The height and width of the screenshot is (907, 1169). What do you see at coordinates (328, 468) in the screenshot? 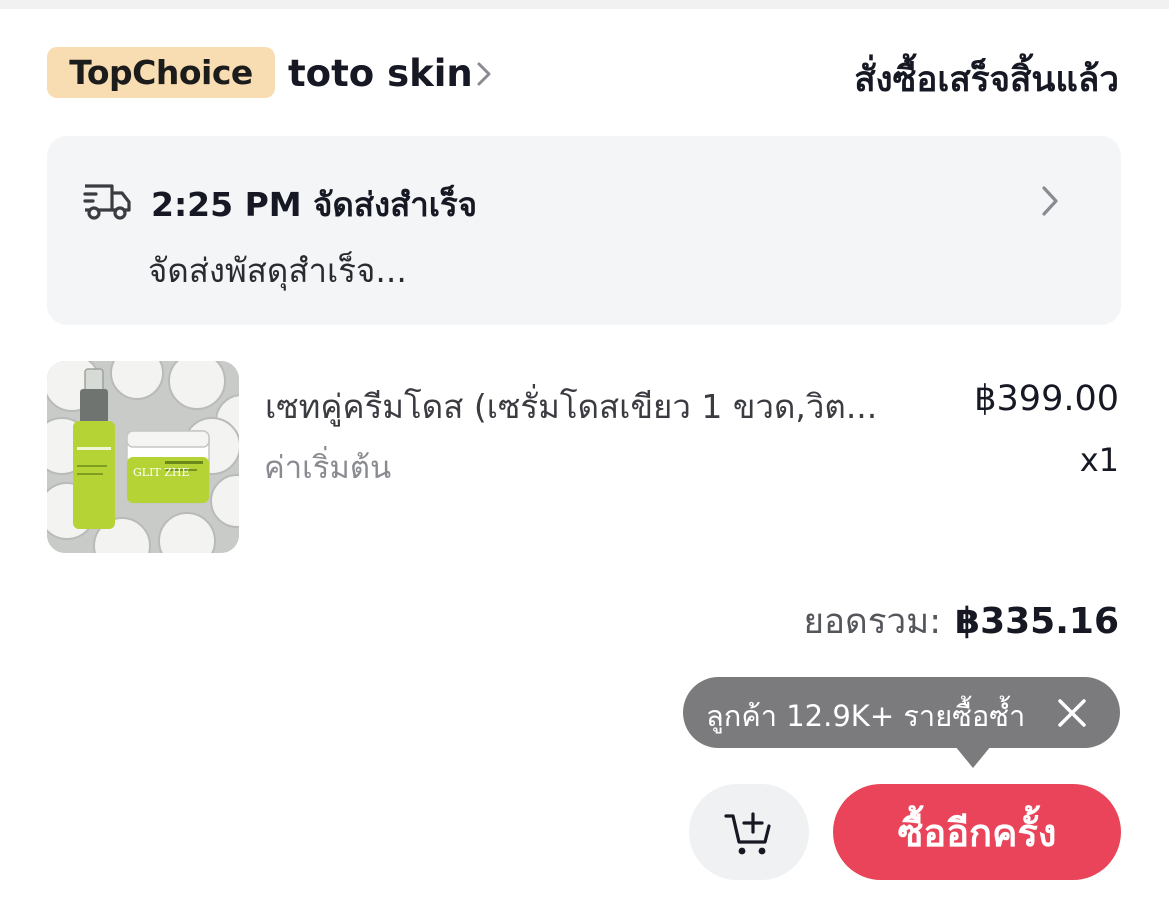
I see `product-variant: ค่าเริ่มต้น` at bounding box center [328, 468].